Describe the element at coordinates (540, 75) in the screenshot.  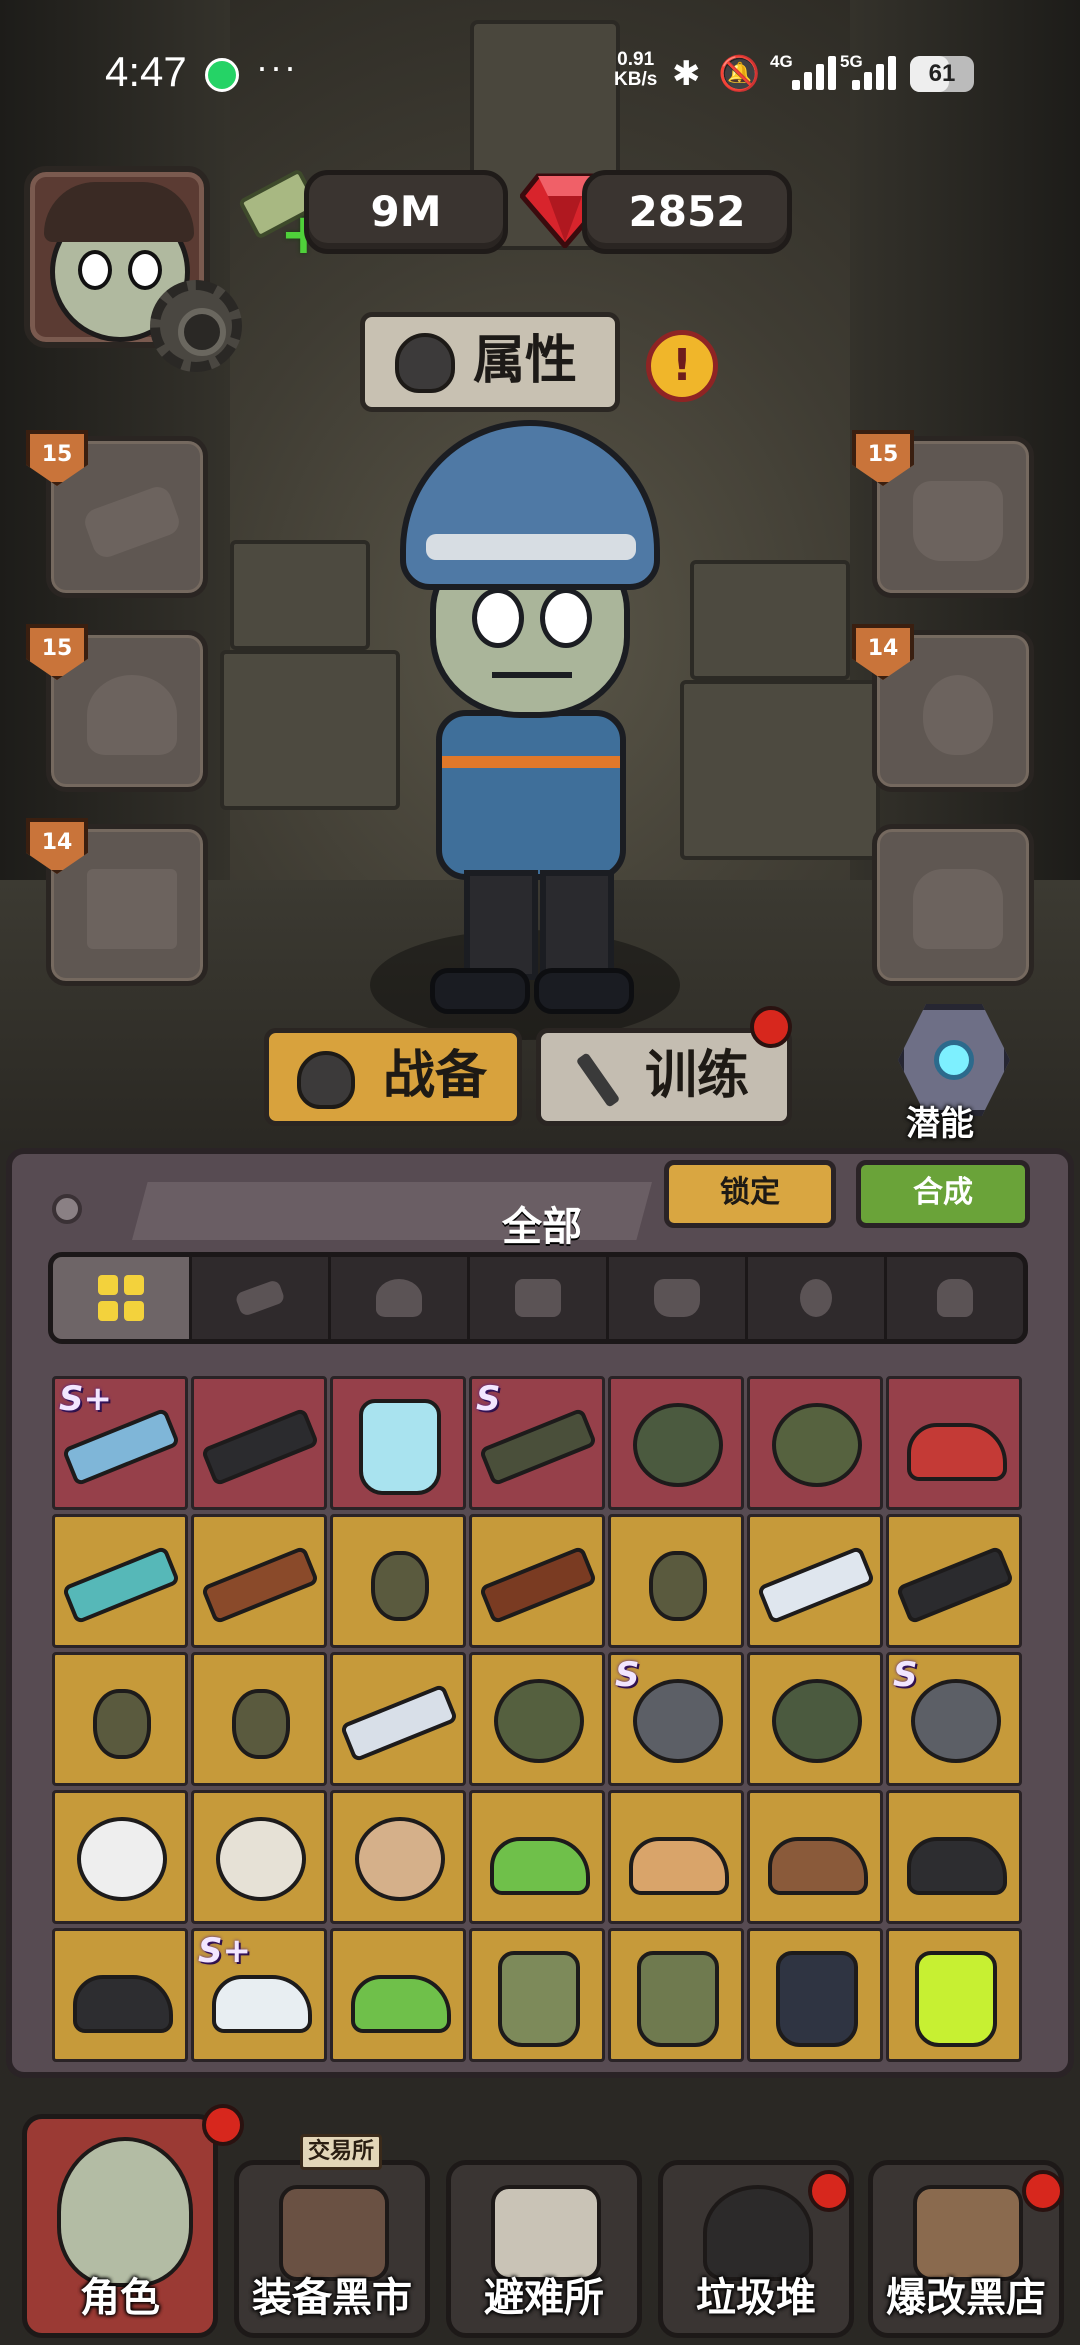
I see `status-bar: 4:47 ··· 0.91 KB/s ✱ 🔕 4G 5G 61` at that location.